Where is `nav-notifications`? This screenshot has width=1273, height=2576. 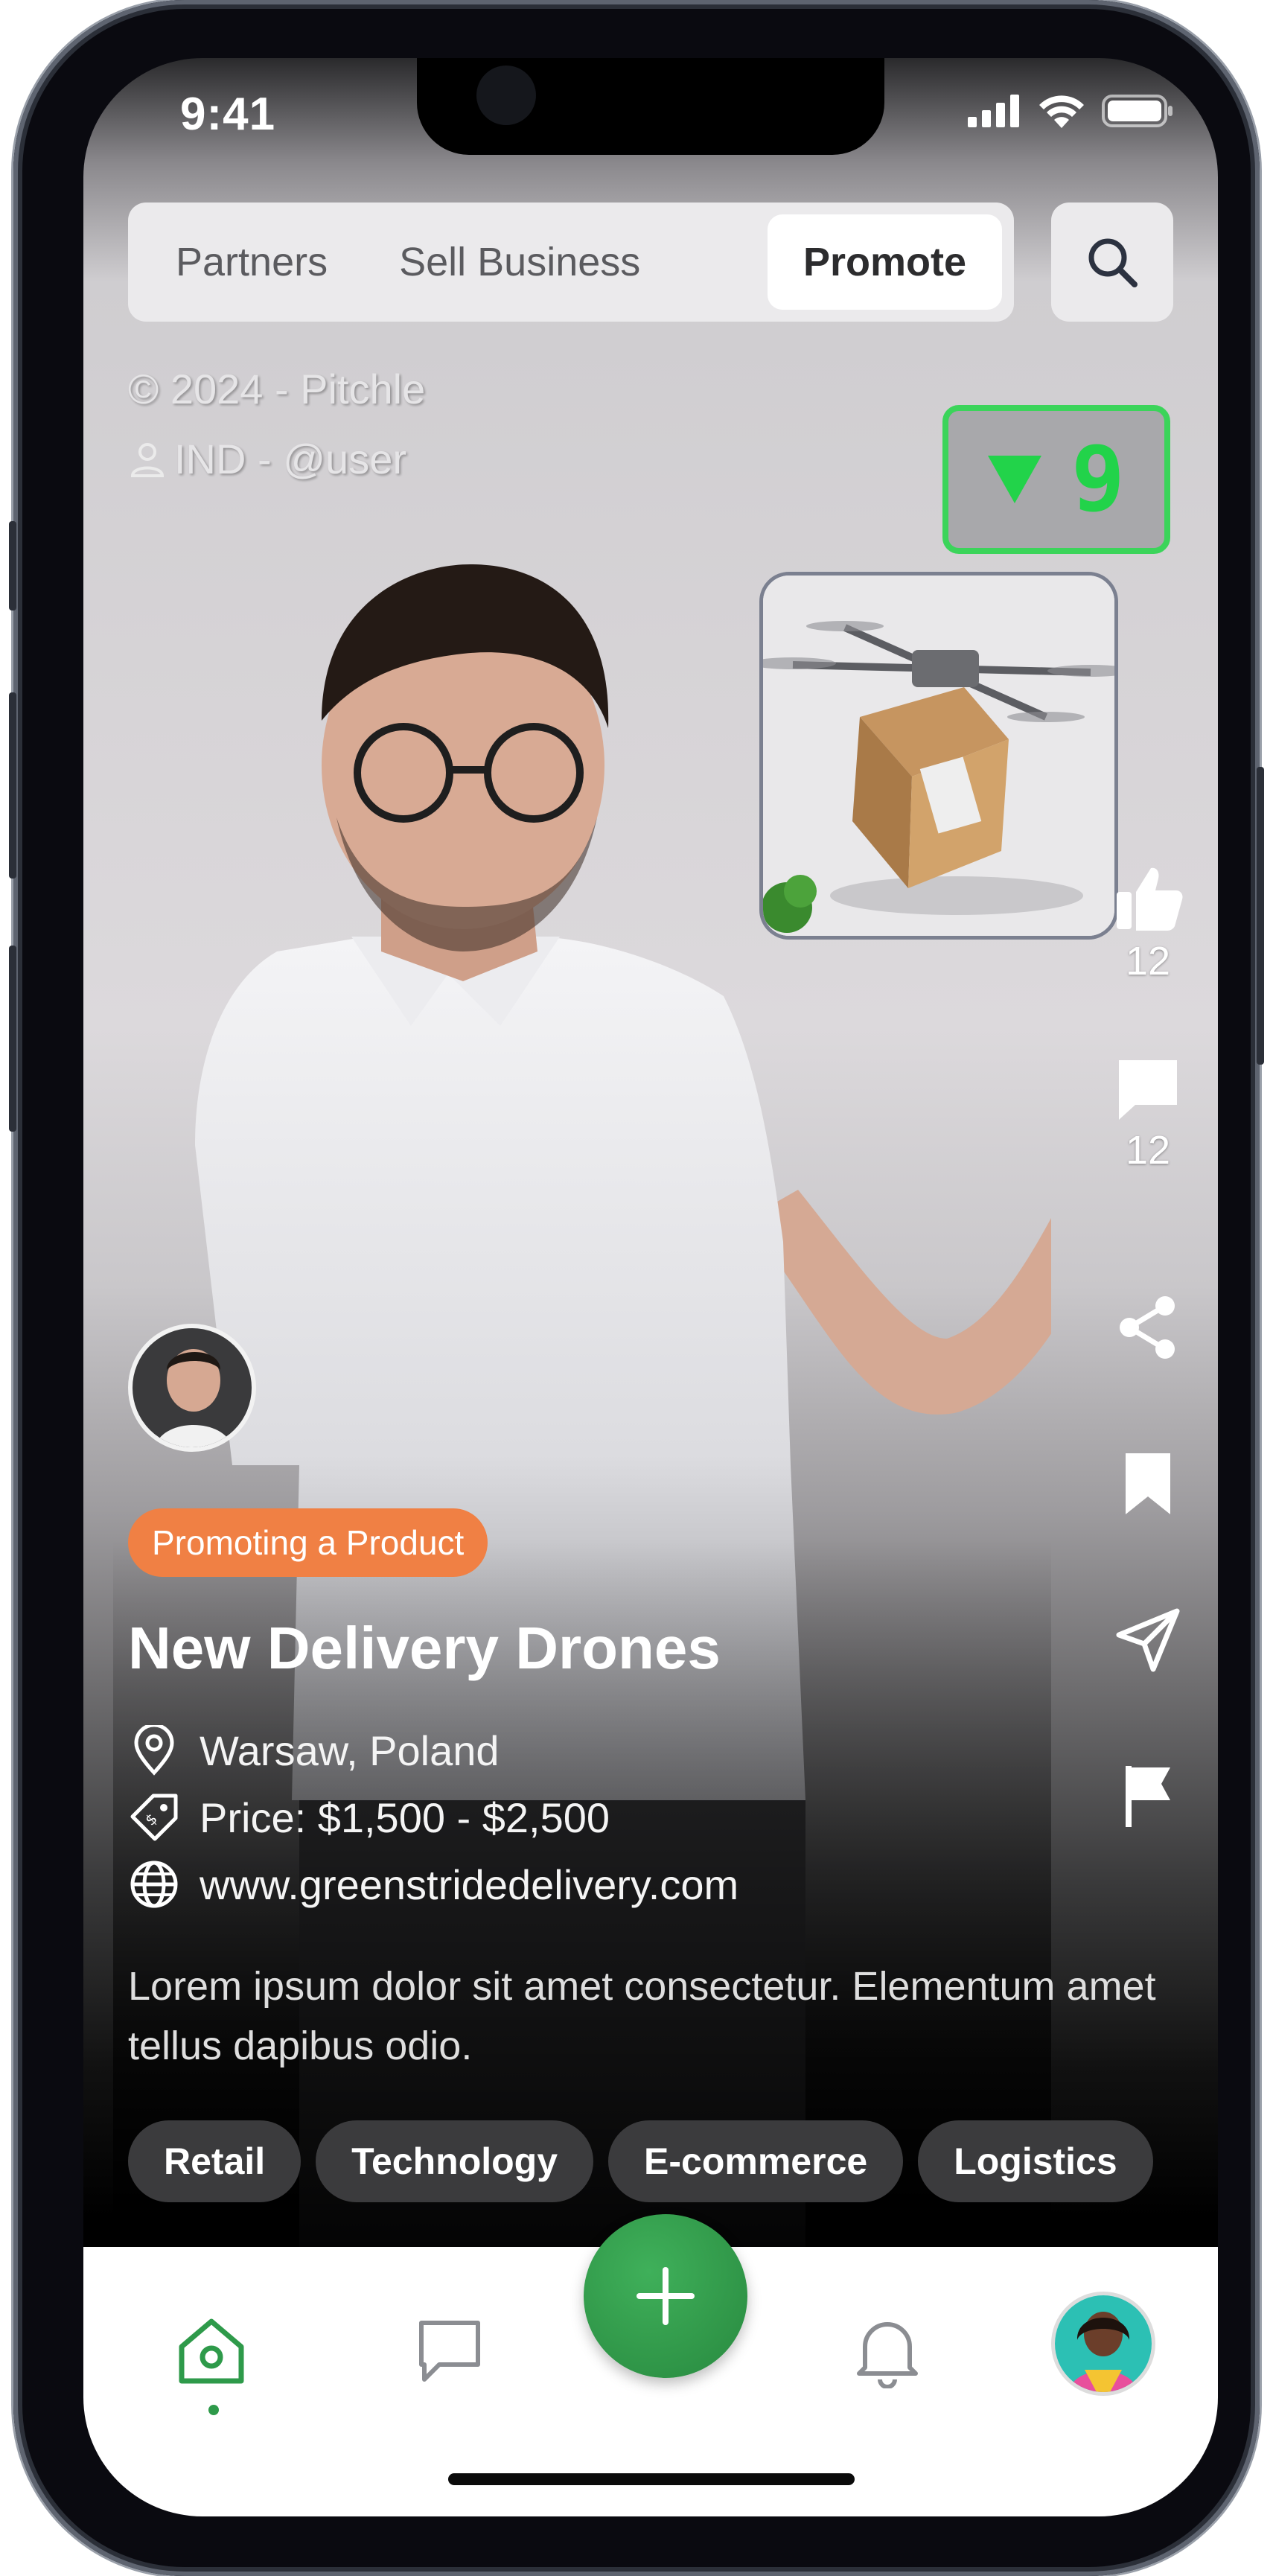 nav-notifications is located at coordinates (887, 2351).